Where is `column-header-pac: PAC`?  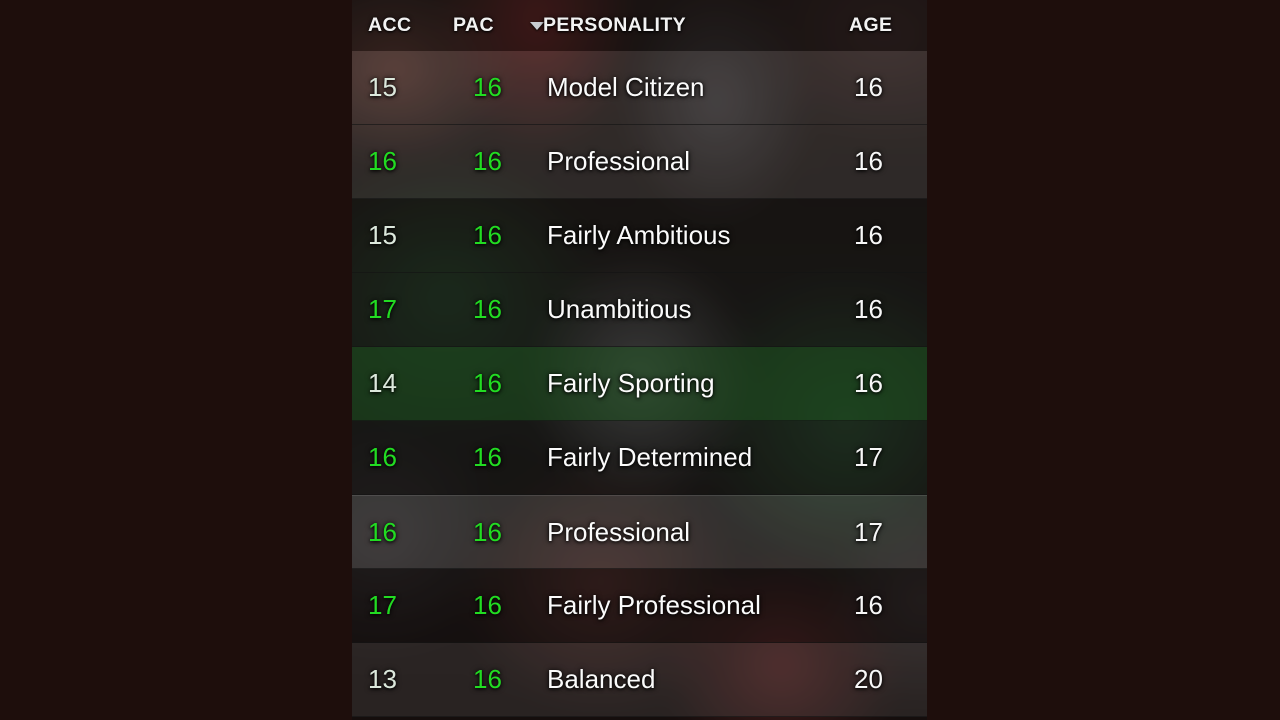 column-header-pac: PAC is located at coordinates (473, 25).